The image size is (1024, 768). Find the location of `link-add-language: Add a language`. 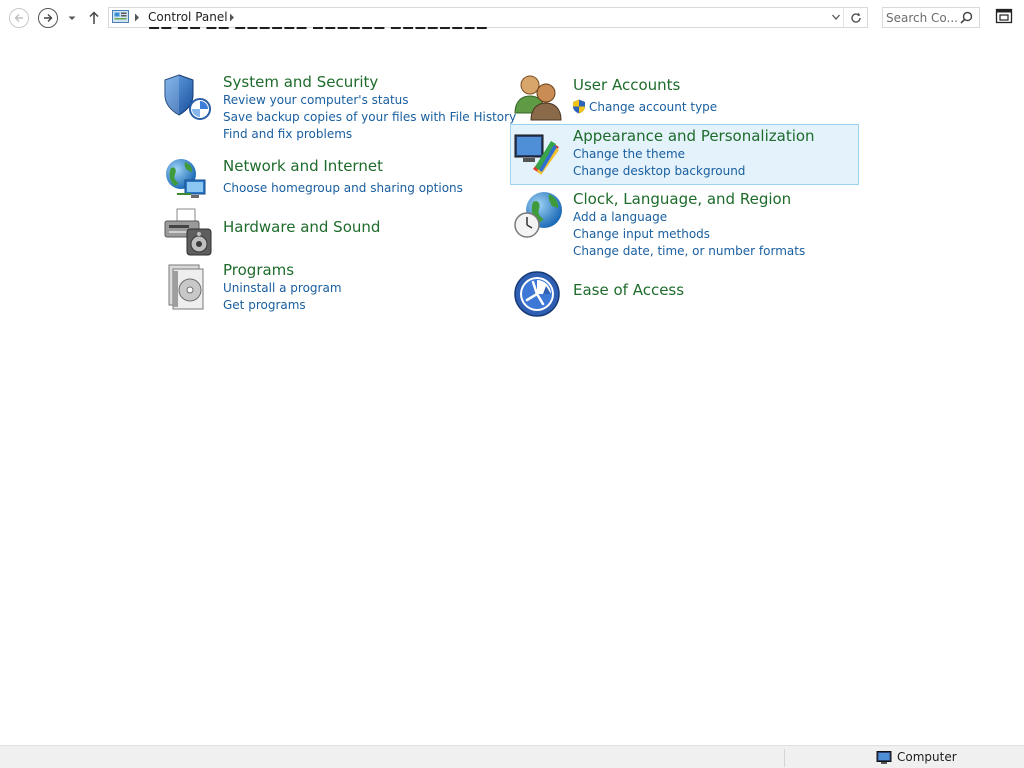

link-add-language: Add a language is located at coordinates (620, 217).